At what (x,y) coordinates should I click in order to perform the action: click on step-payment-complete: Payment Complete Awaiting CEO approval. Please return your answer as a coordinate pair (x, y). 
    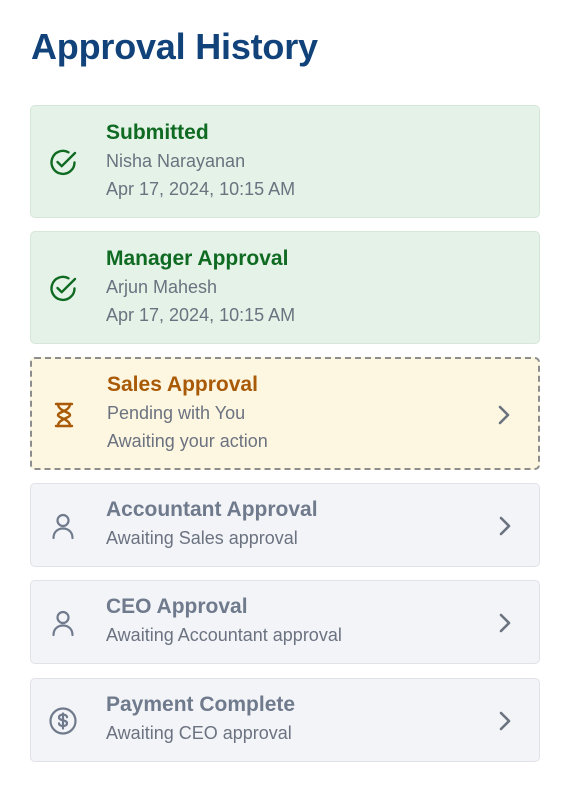
    Looking at the image, I should click on (285, 720).